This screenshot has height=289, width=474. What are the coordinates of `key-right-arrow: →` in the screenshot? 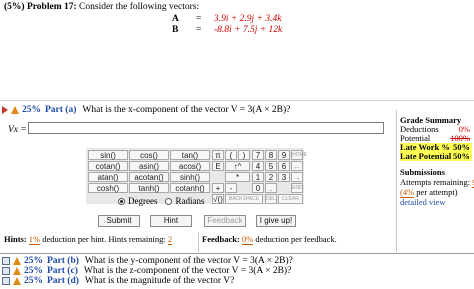 It's located at (297, 177).